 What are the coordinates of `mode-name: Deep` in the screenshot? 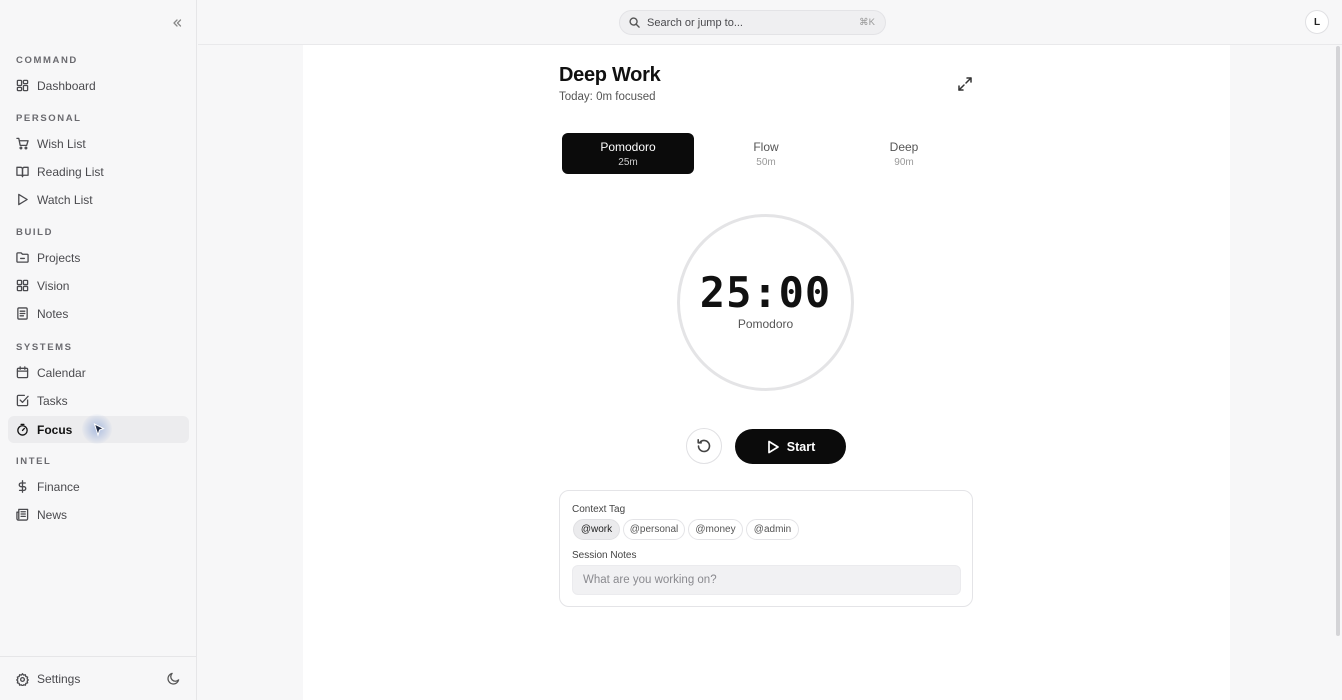 It's located at (904, 146).